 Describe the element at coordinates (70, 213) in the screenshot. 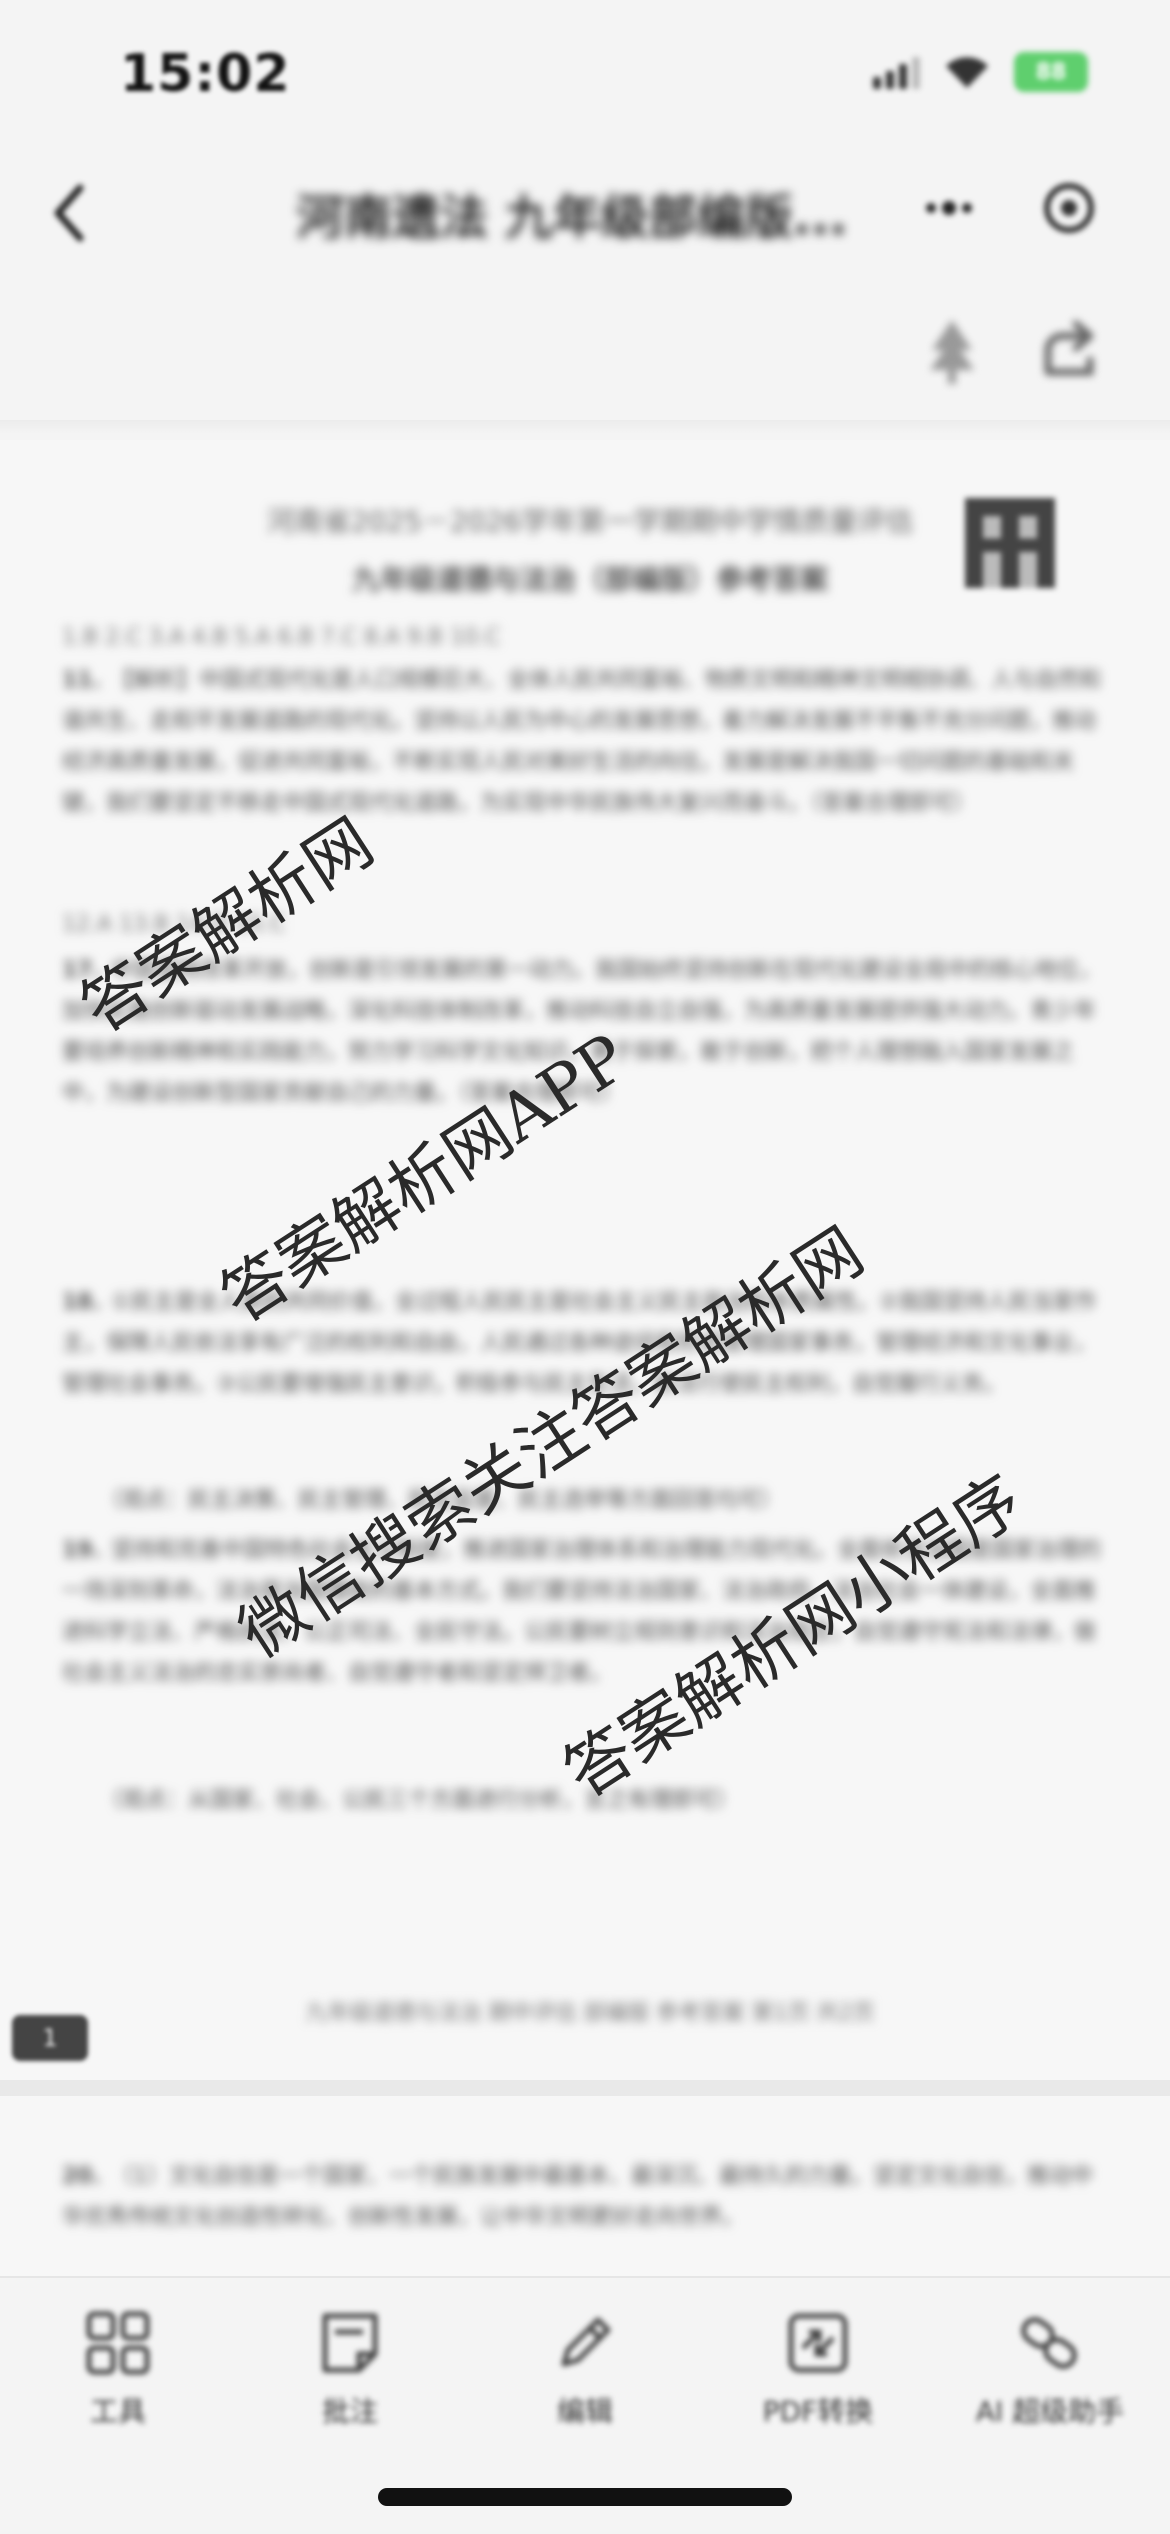

I see `back-chevron-icon` at that location.